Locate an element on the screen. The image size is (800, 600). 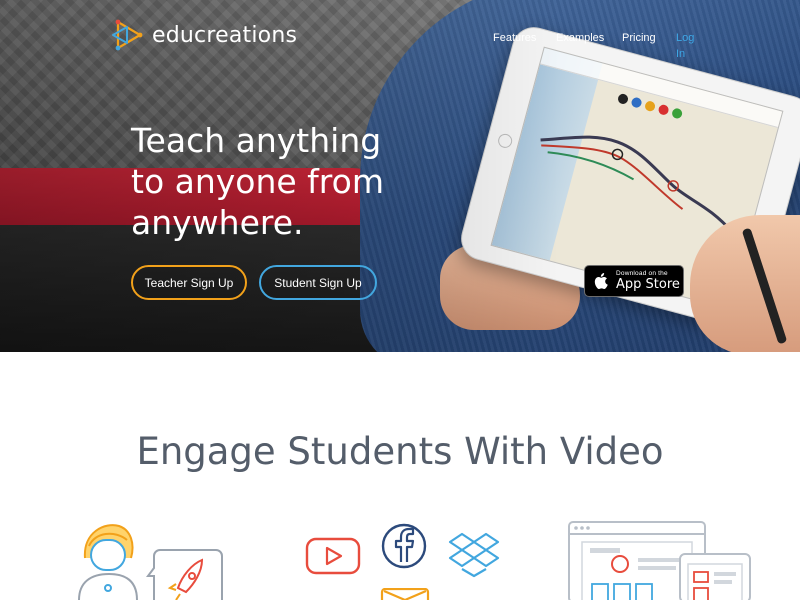
hero-headline-line-2: to anyone from is located at coordinates (257, 181).